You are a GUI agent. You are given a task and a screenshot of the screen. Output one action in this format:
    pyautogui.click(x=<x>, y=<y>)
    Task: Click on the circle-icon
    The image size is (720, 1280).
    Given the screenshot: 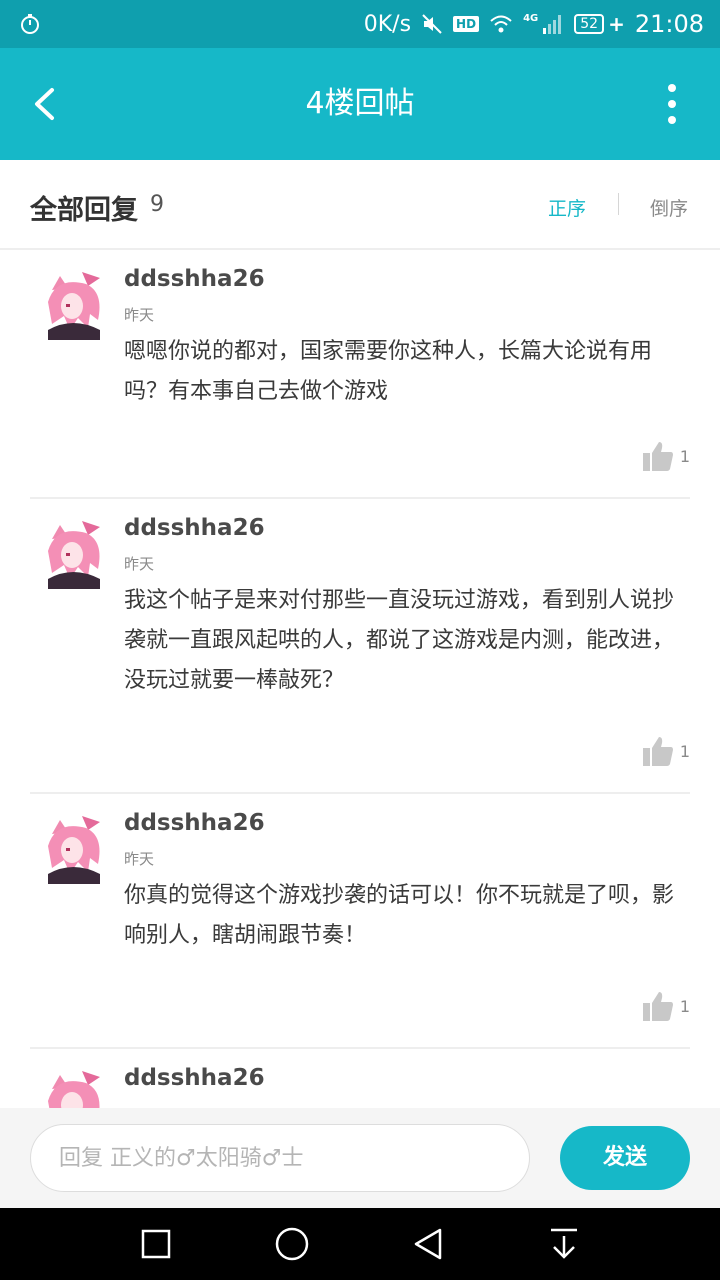 What is the action you would take?
    pyautogui.click(x=292, y=1244)
    